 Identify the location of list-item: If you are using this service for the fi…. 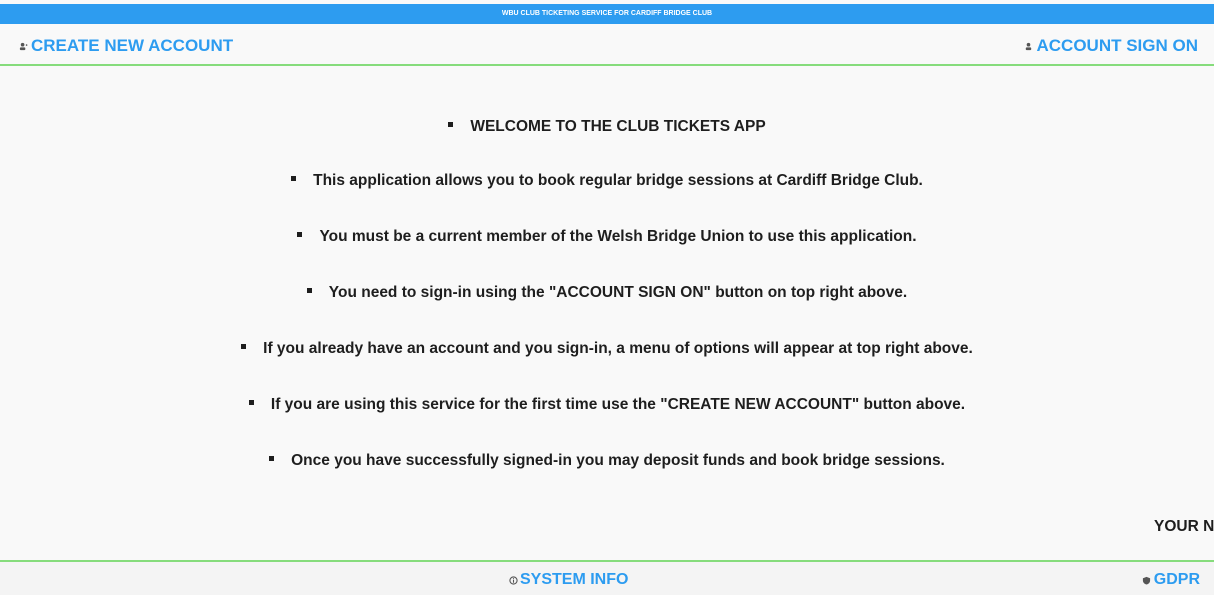
(607, 405).